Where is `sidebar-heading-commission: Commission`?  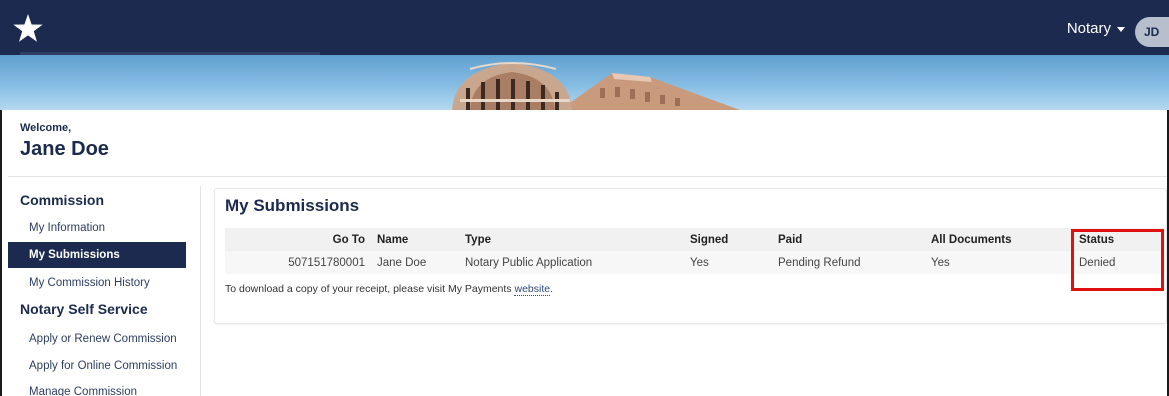
sidebar-heading-commission: Commission is located at coordinates (62, 200).